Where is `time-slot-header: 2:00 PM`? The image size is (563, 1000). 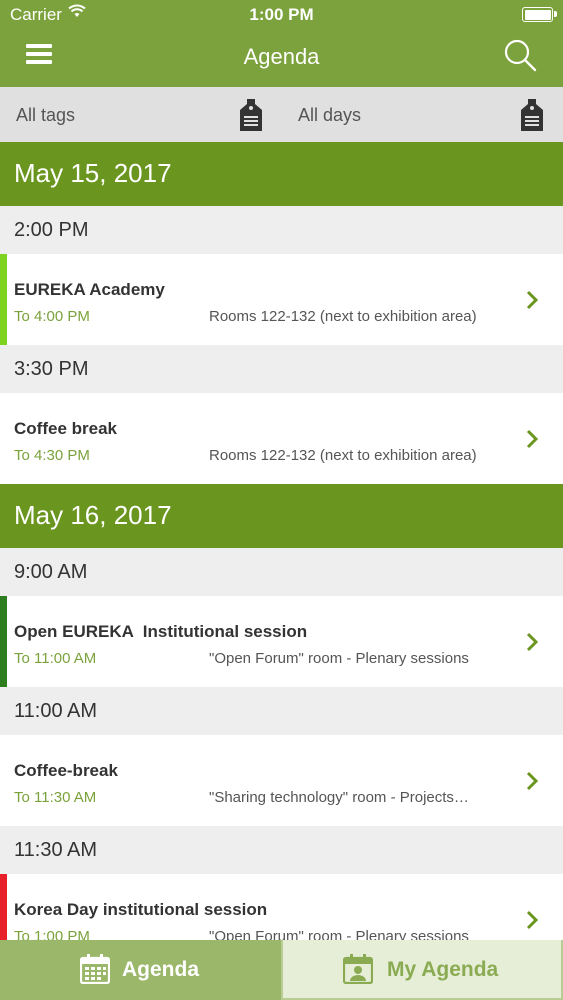 time-slot-header: 2:00 PM is located at coordinates (281, 230).